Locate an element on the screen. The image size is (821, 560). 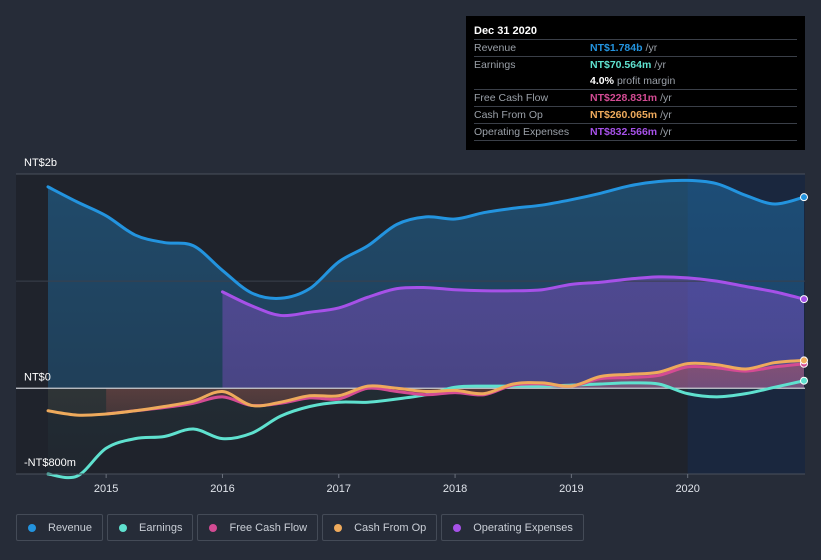
tooltip-label: Earnings is located at coordinates (495, 65).